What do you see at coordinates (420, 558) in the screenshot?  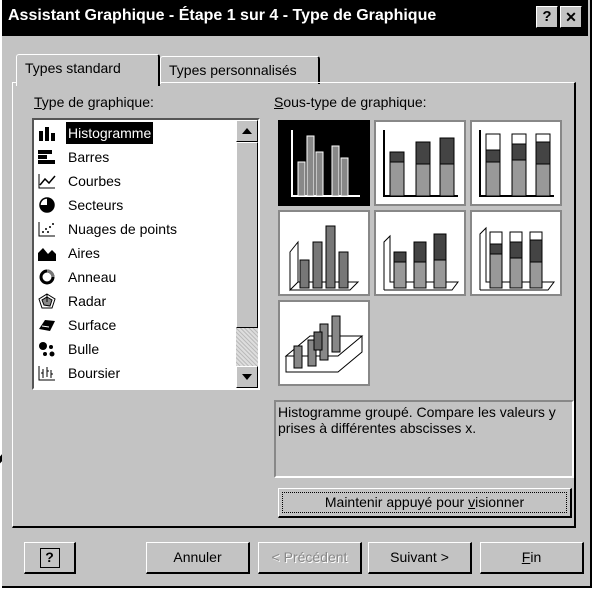 I see `next-button: Suivant >` at bounding box center [420, 558].